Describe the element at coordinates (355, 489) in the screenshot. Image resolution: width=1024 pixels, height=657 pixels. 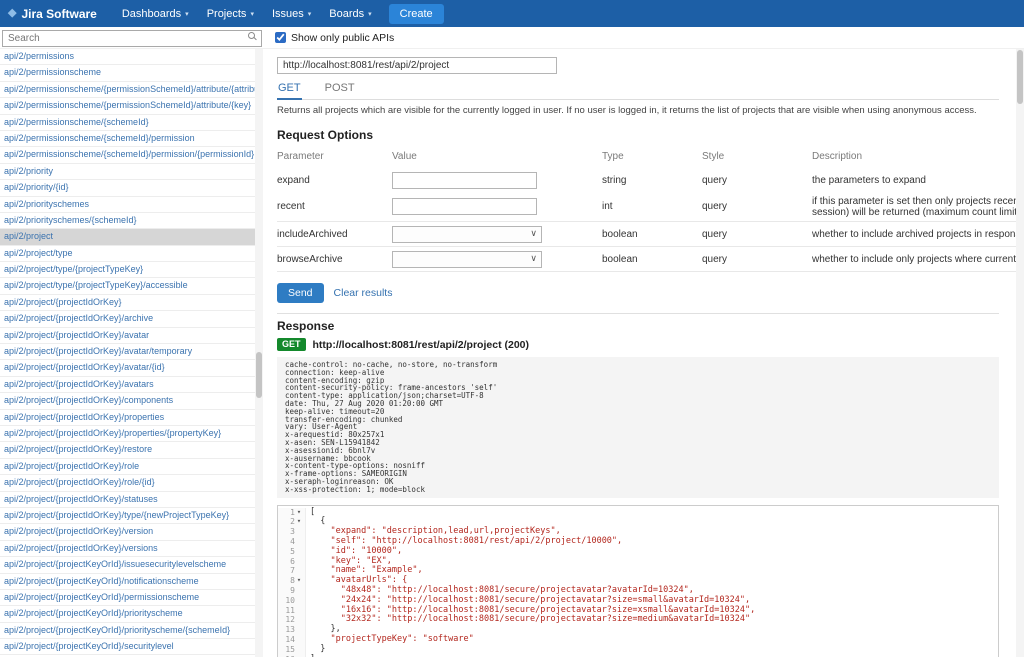
I see `response-header-line: x-xss-protection: 1; mode=block` at that location.